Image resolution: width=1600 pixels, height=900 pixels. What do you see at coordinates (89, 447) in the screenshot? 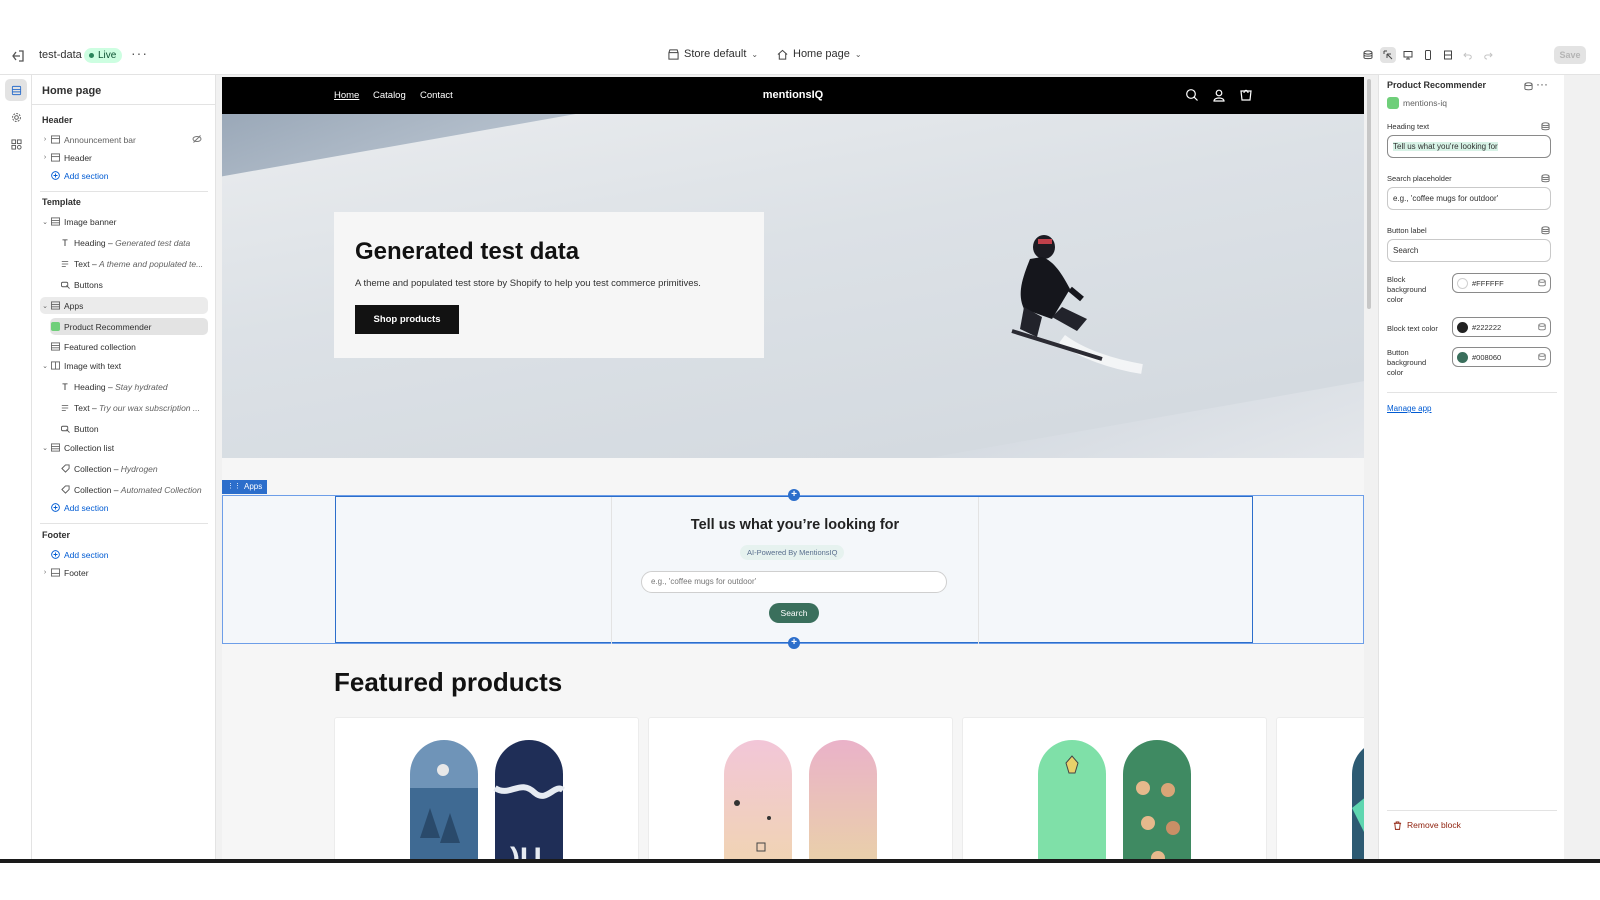
I see `section-label: Collection list` at bounding box center [89, 447].